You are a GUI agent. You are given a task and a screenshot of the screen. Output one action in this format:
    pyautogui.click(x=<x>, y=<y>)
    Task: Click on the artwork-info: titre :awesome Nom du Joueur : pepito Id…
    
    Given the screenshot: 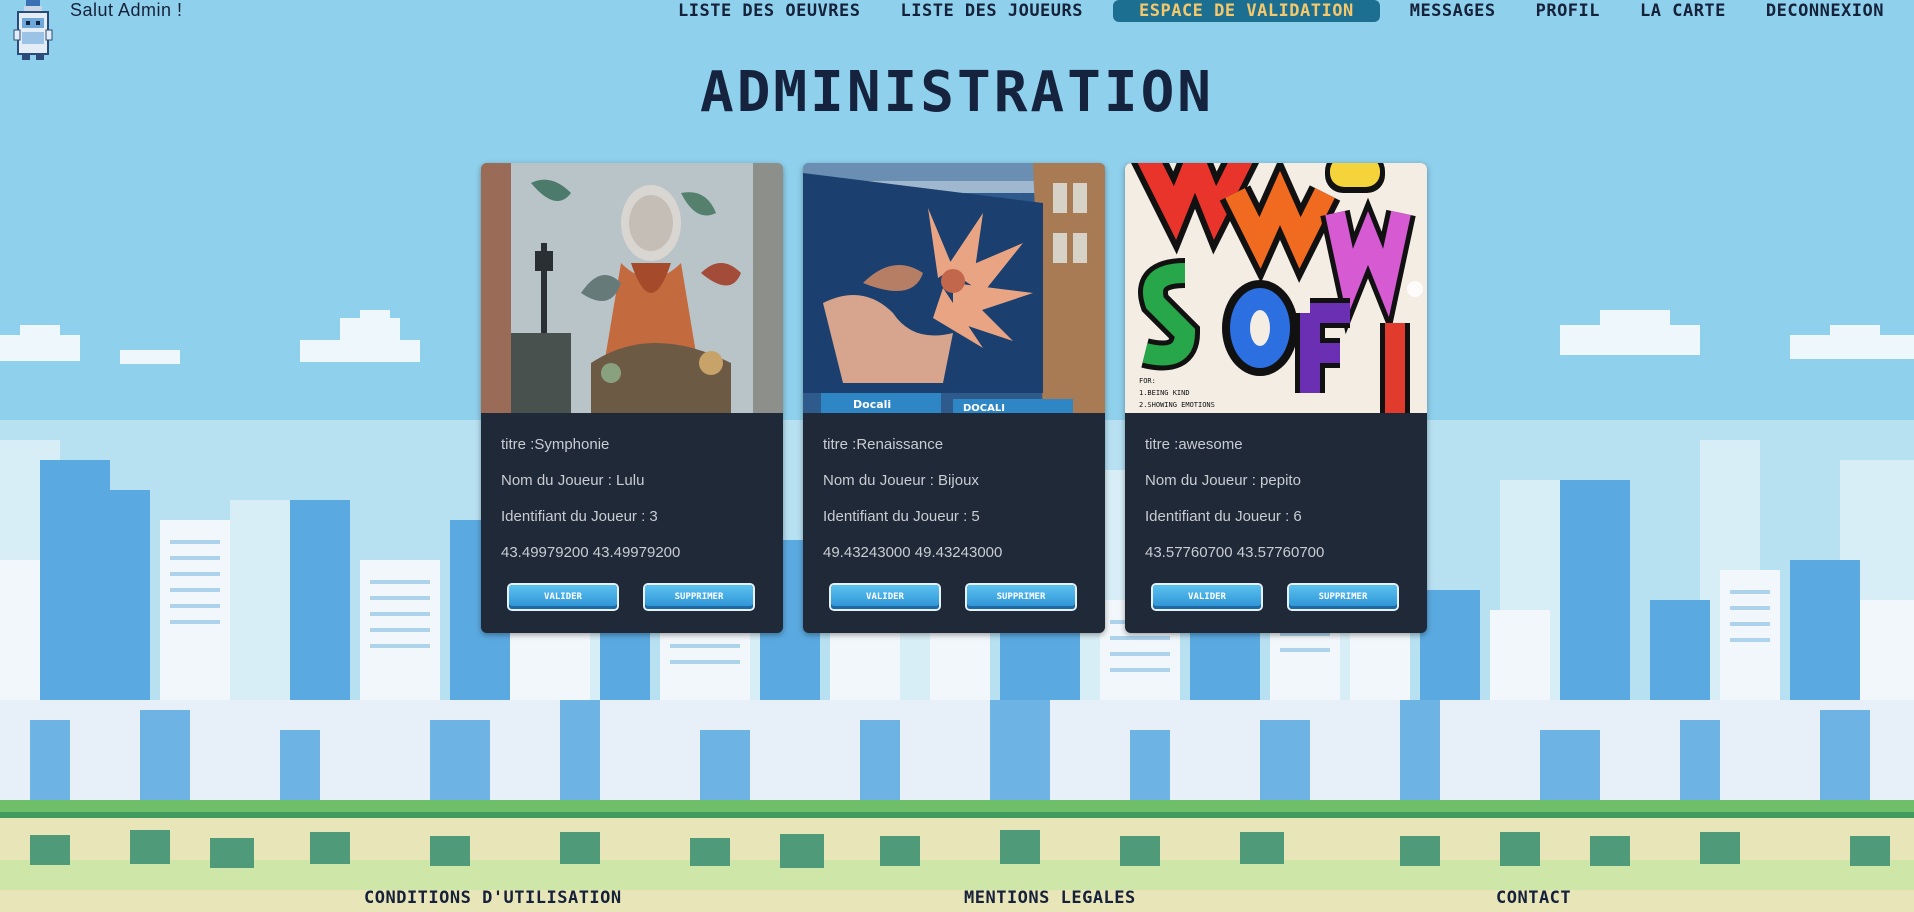 What is the action you would take?
    pyautogui.click(x=1276, y=492)
    